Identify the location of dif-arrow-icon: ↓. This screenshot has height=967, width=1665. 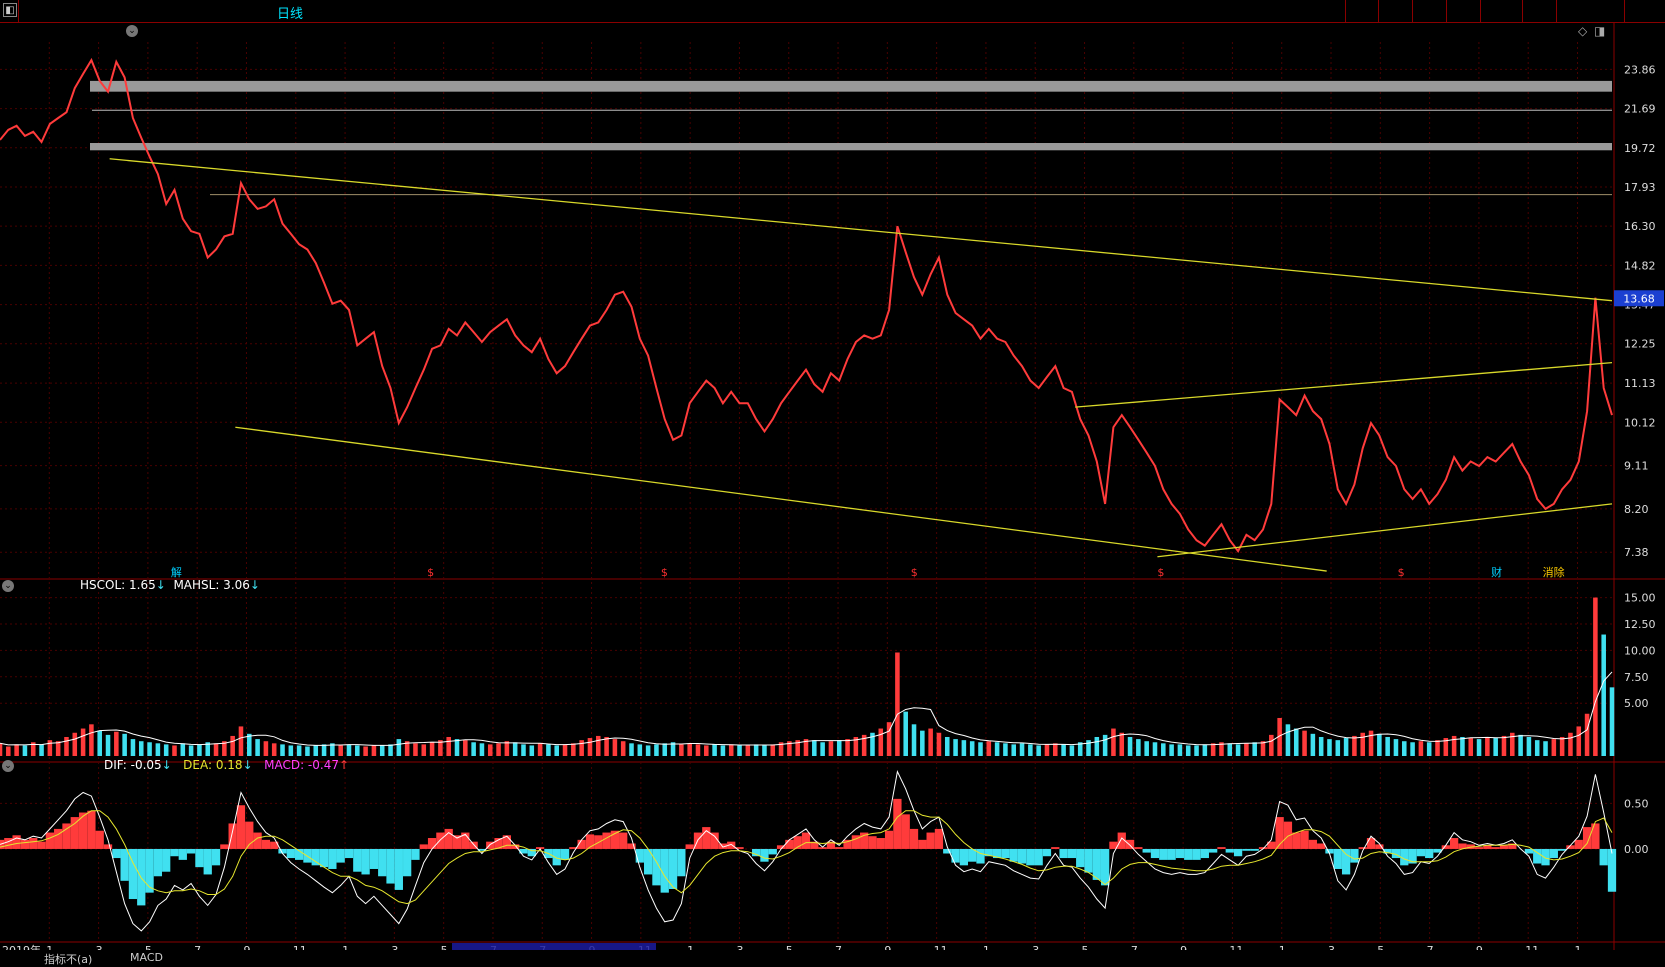
(166, 765).